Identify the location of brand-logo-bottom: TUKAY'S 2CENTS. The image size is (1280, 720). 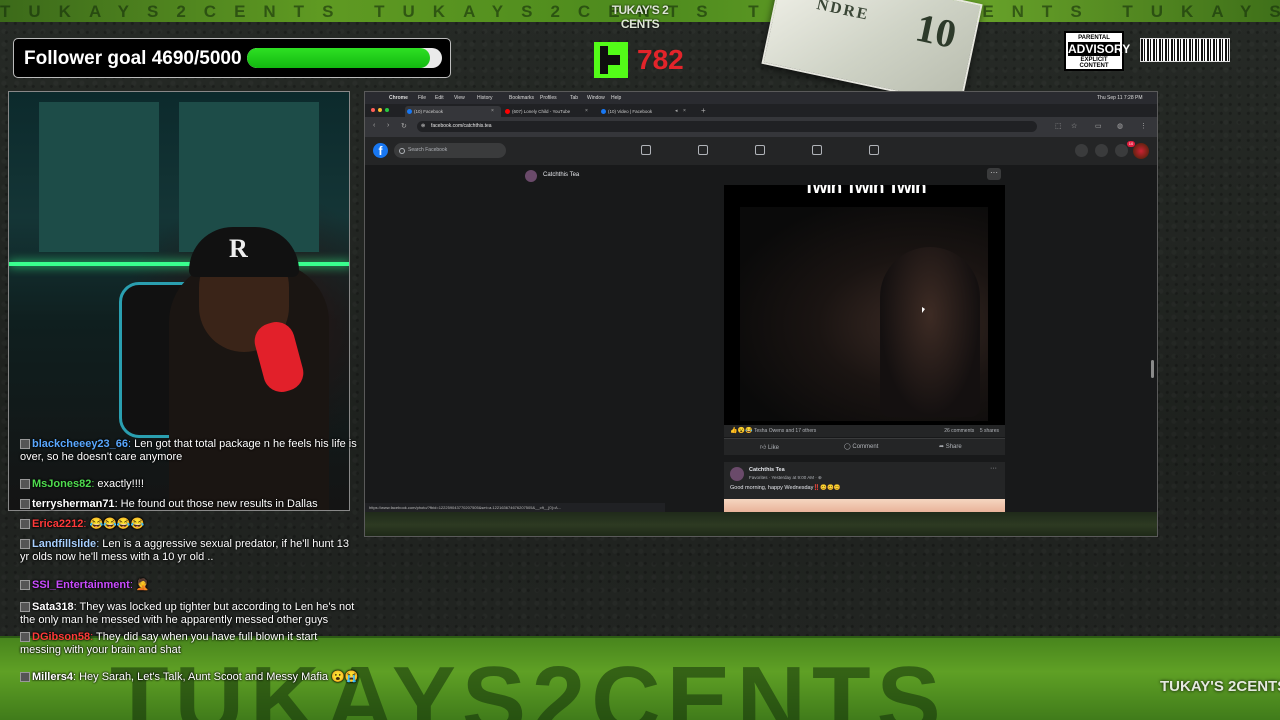
(1220, 686).